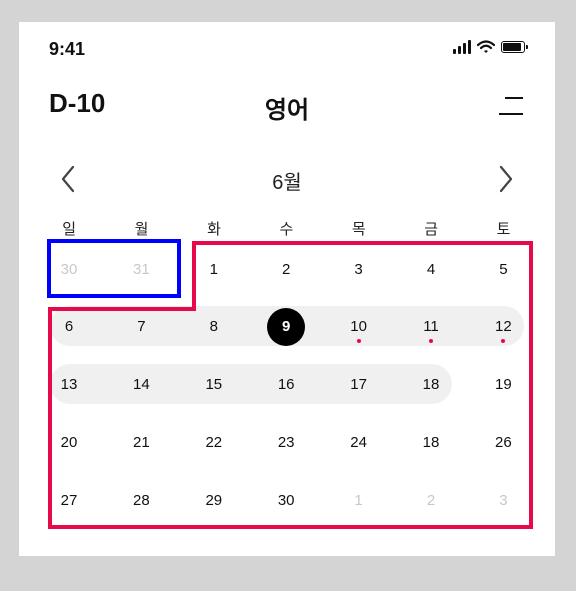 The height and width of the screenshot is (591, 576). I want to click on day-number: 13, so click(69, 385).